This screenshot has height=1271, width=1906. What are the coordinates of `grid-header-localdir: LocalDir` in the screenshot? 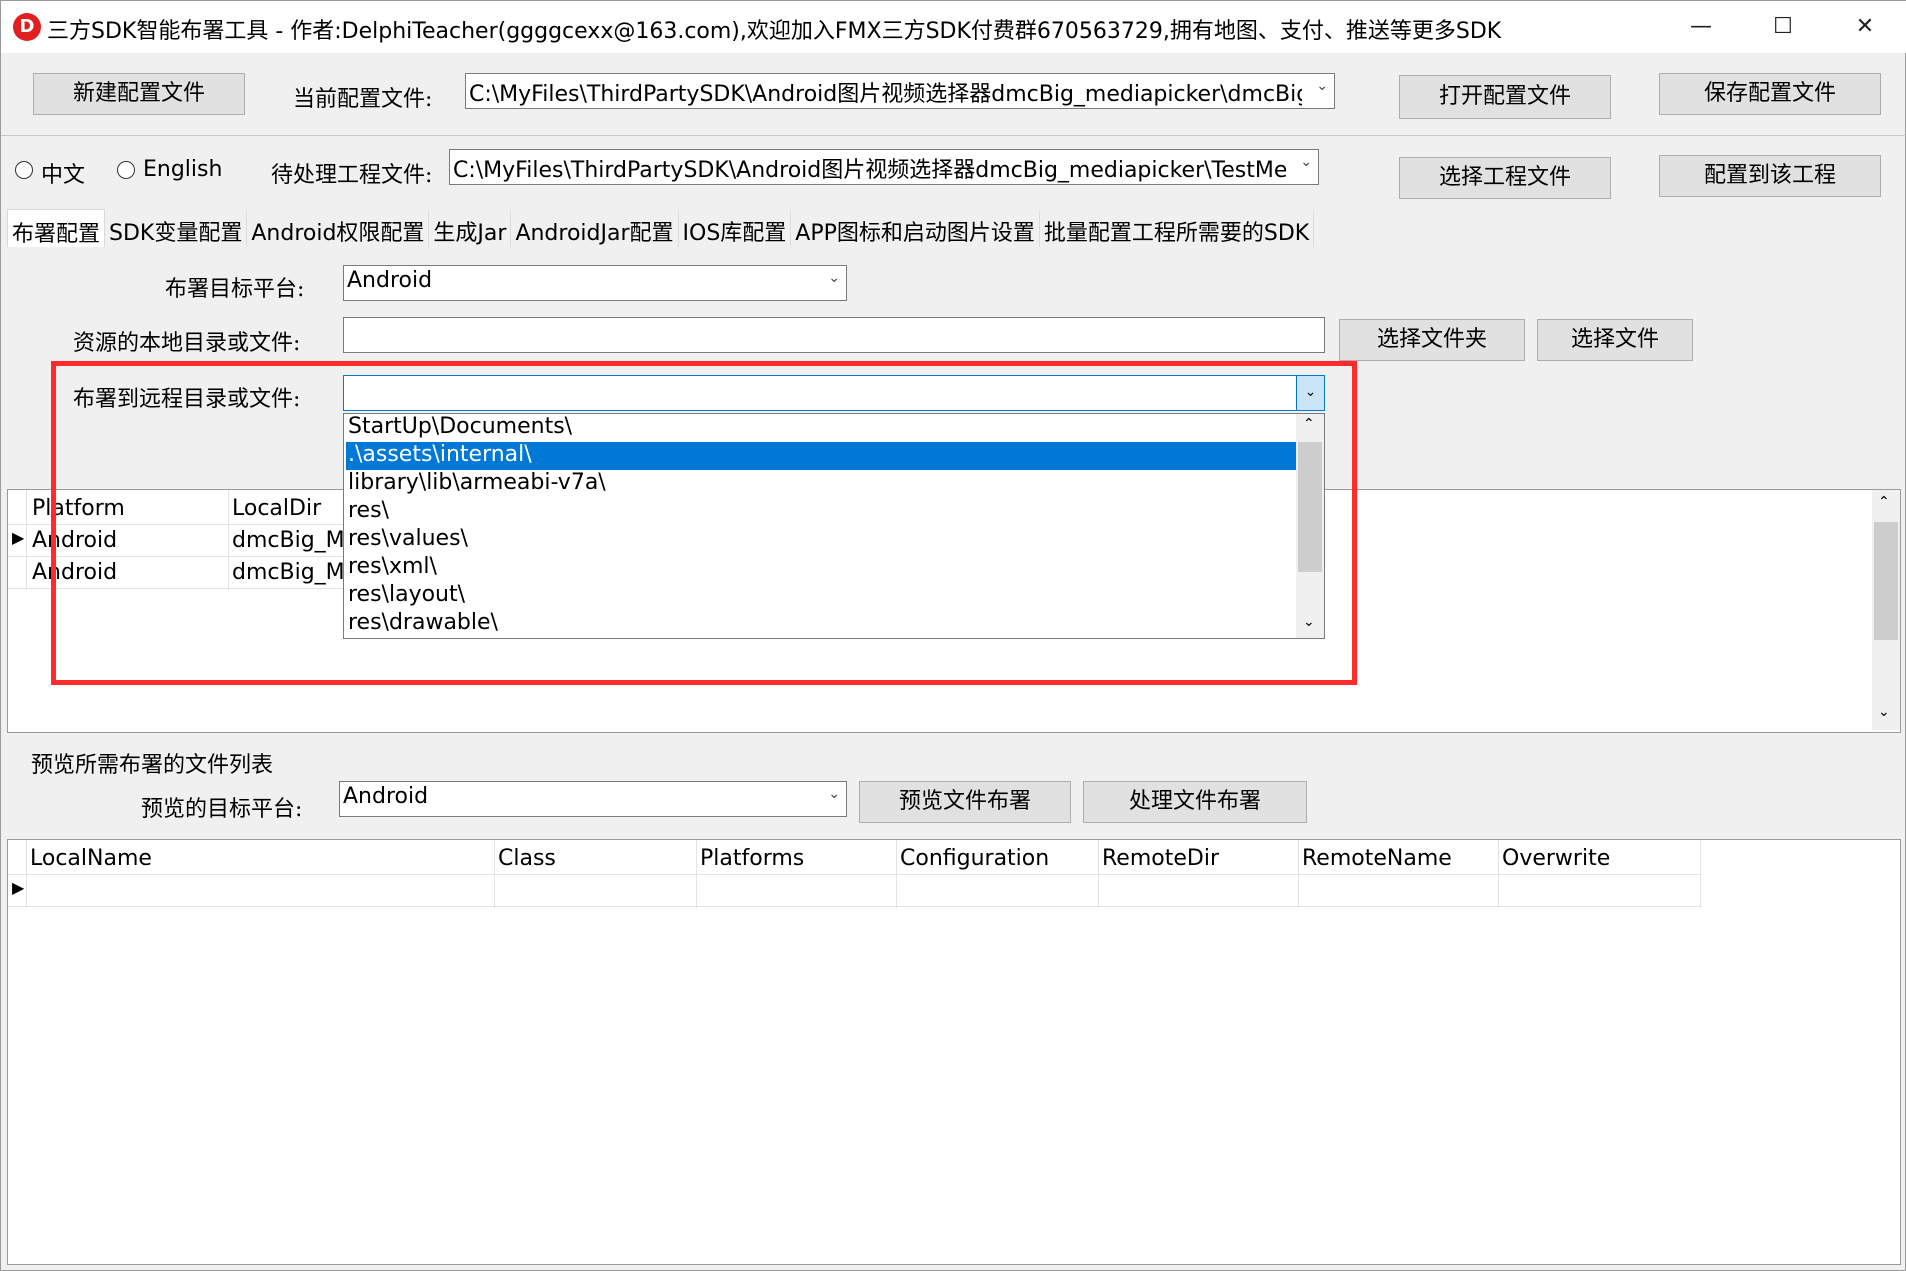 It's located at (276, 508).